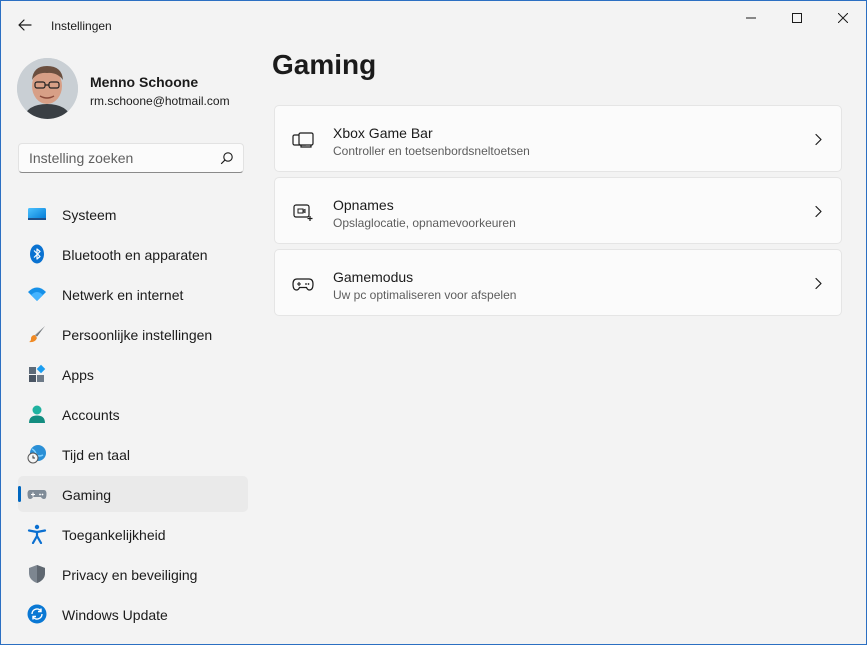 Image resolution: width=867 pixels, height=645 pixels. I want to click on globe-clock-icon, so click(36, 454).